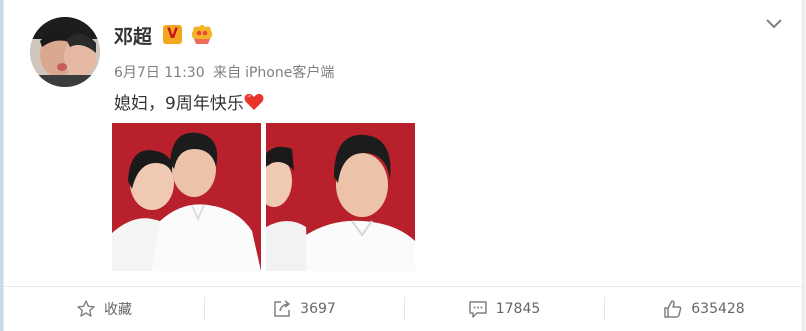 This screenshot has width=806, height=331. I want to click on favorite-button: 收藏, so click(104, 309).